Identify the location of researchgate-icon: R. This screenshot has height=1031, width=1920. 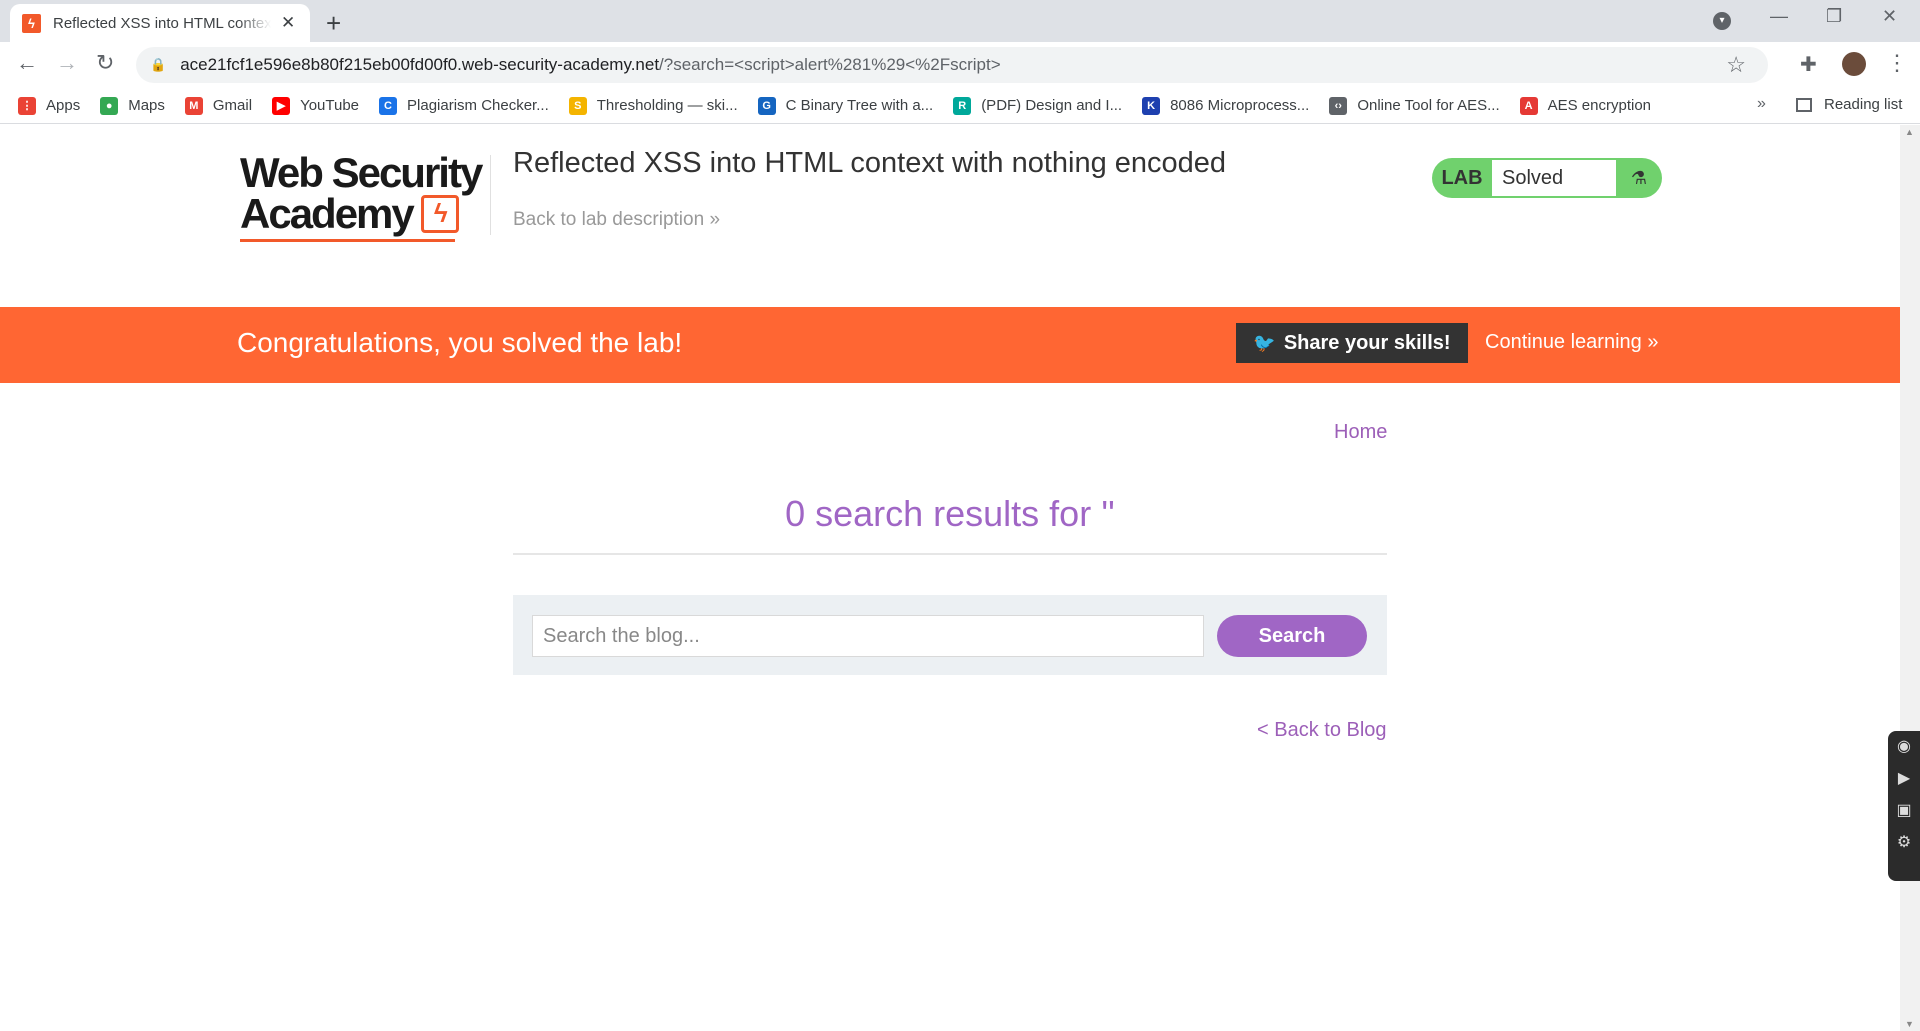
(962, 105).